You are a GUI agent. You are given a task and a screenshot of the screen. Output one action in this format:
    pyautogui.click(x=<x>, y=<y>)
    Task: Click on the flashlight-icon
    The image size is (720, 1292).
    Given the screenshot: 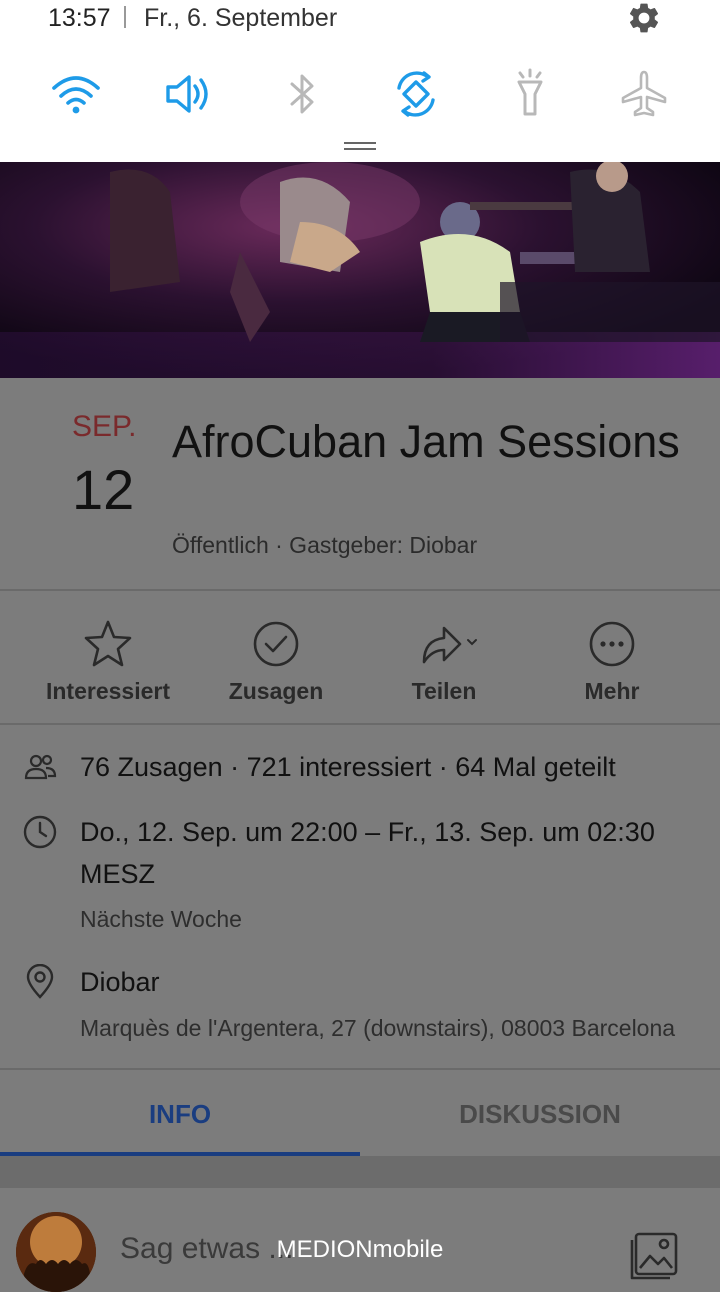 What is the action you would take?
    pyautogui.click(x=530, y=94)
    